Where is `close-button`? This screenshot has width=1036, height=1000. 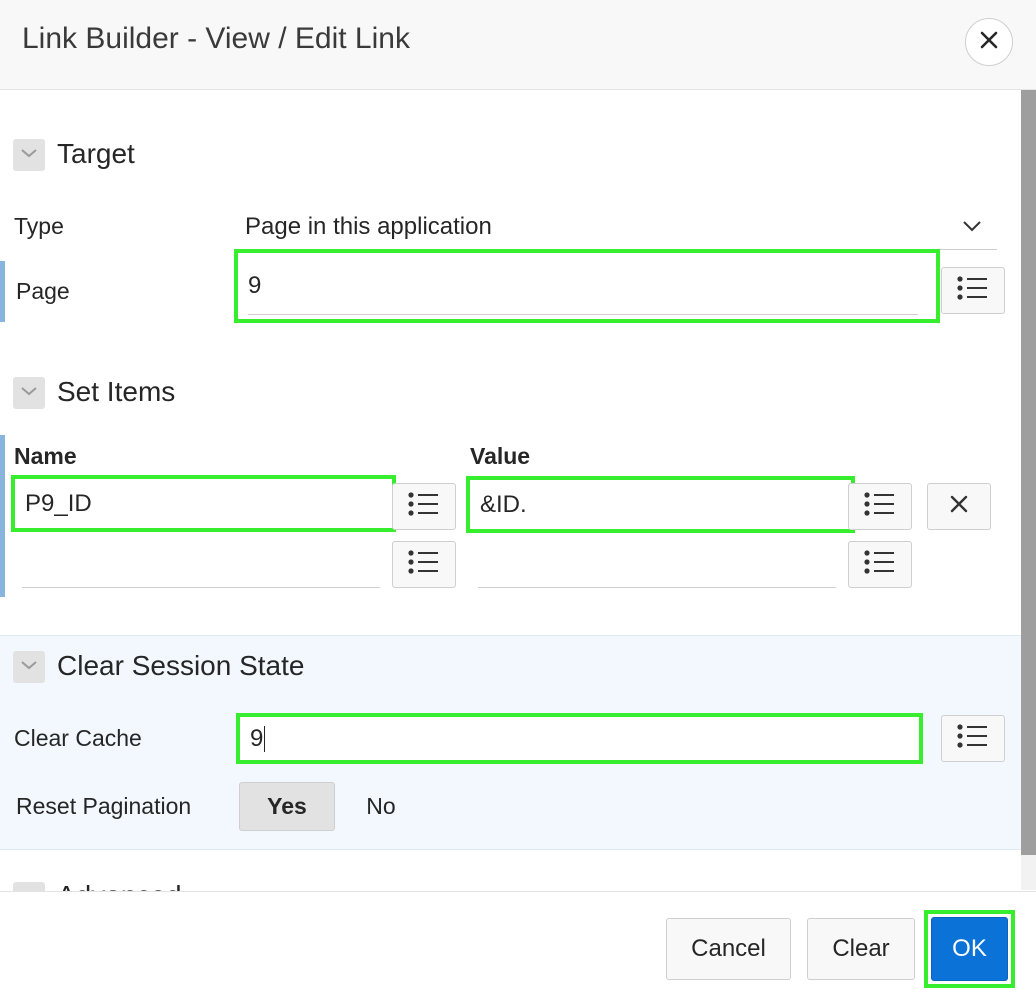 close-button is located at coordinates (989, 42).